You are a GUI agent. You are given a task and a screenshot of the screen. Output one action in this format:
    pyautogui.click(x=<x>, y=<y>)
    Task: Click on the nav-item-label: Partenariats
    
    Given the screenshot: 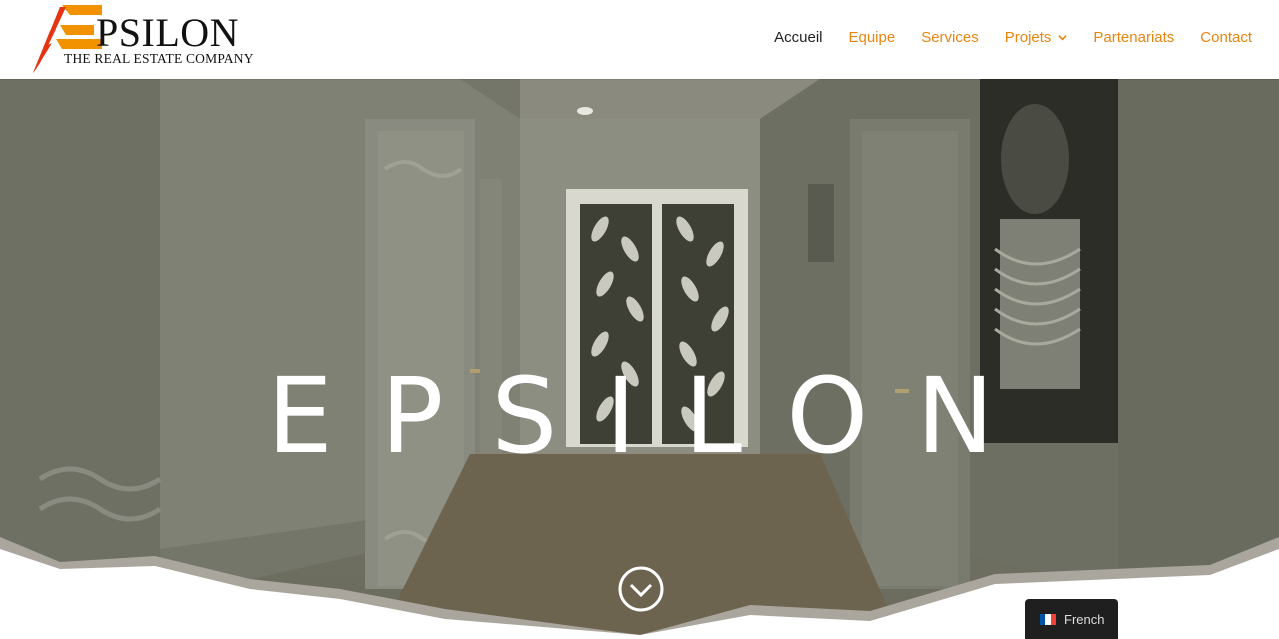 What is the action you would take?
    pyautogui.click(x=1134, y=37)
    